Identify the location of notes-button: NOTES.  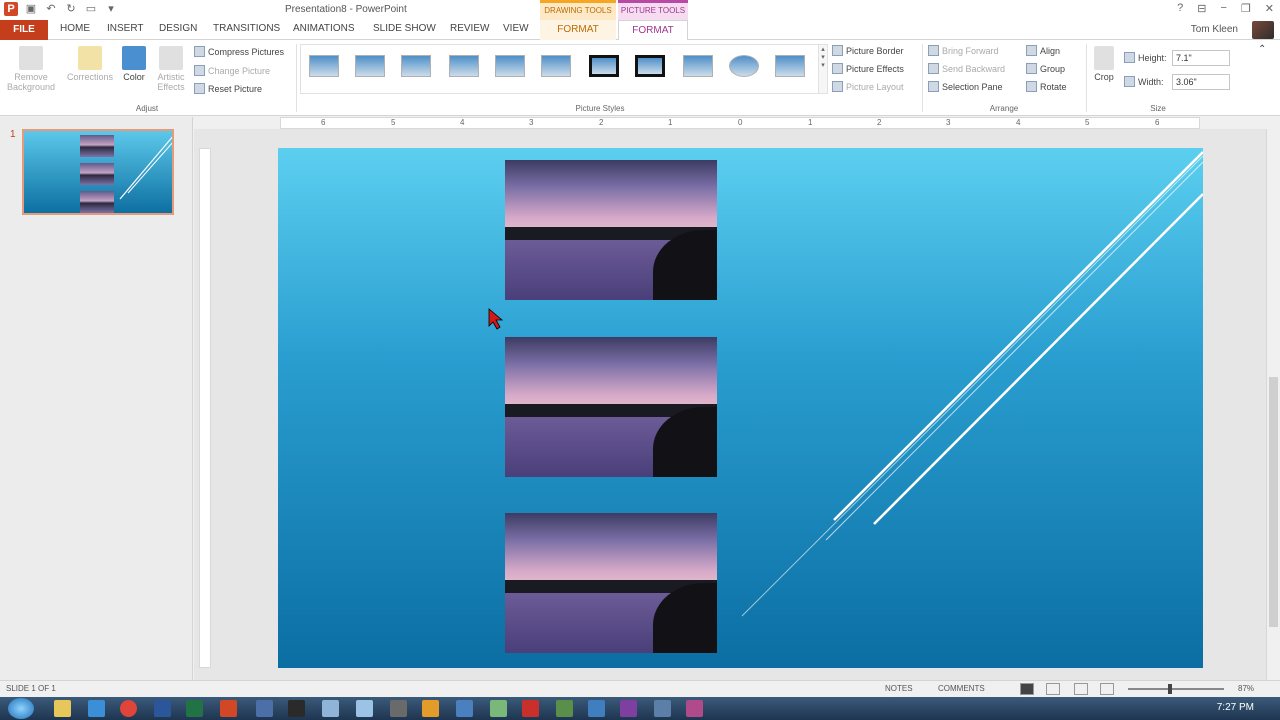
(899, 688).